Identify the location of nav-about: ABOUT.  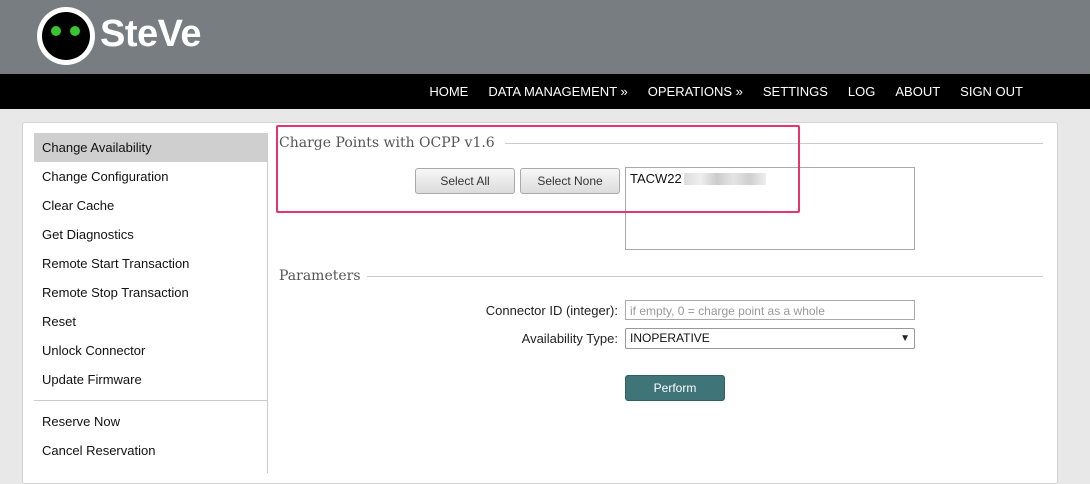
(917, 91).